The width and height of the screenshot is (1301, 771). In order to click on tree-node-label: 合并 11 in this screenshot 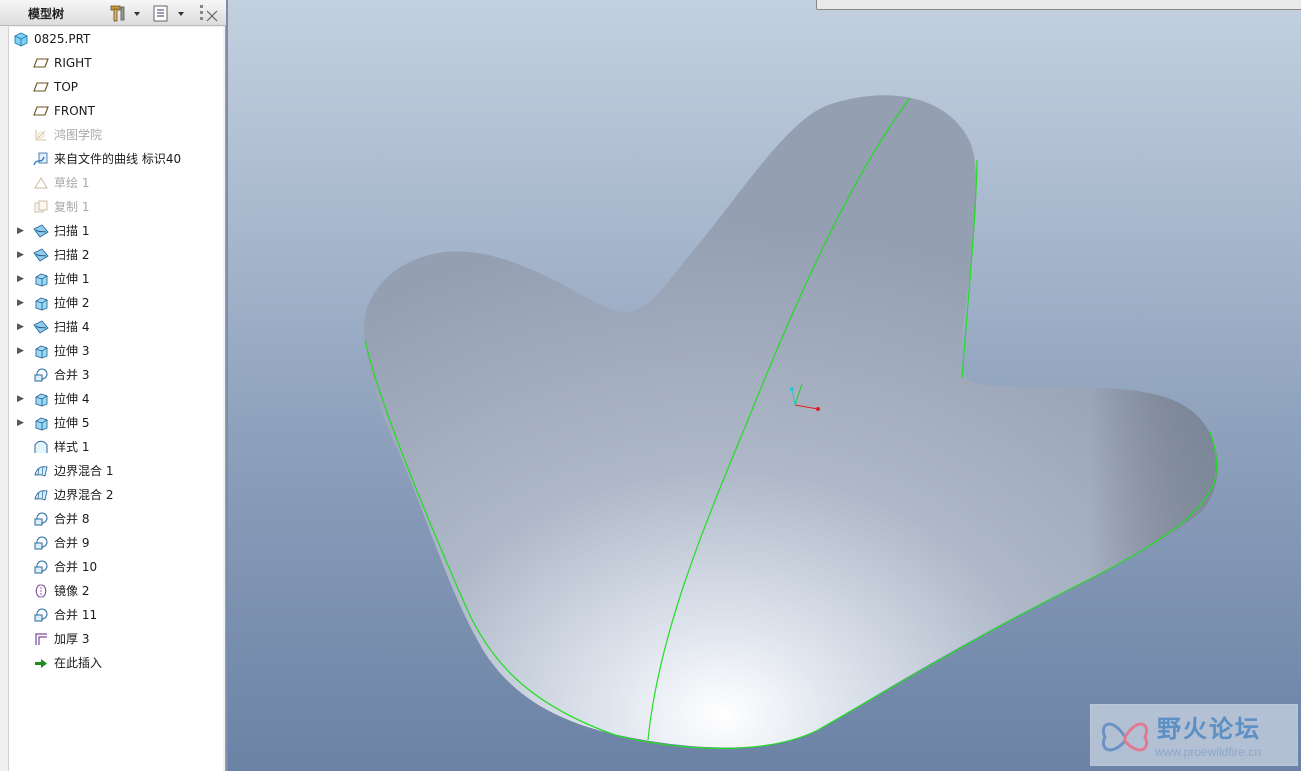, I will do `click(76, 615)`.